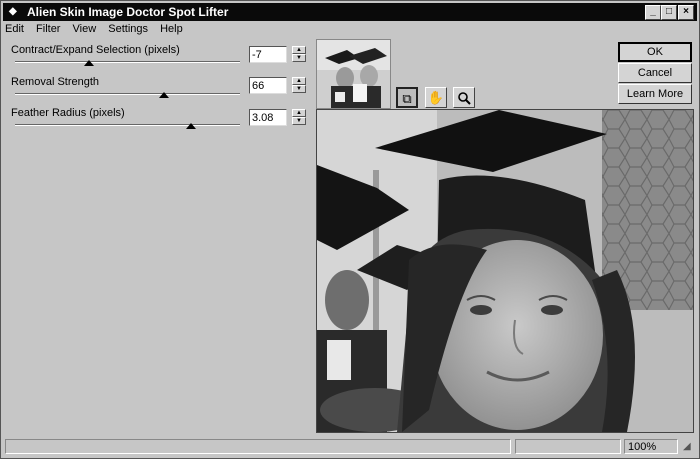  Describe the element at coordinates (128, 29) in the screenshot. I see `menu-settings: Settings` at that location.